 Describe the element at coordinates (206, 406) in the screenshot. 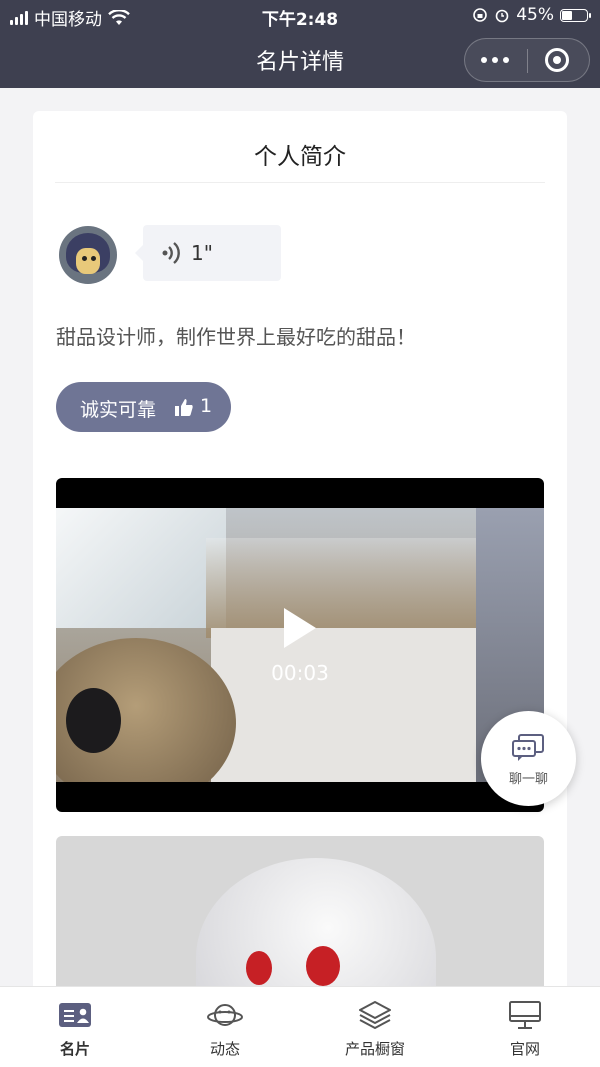

I see `tag-like-count: 1` at that location.